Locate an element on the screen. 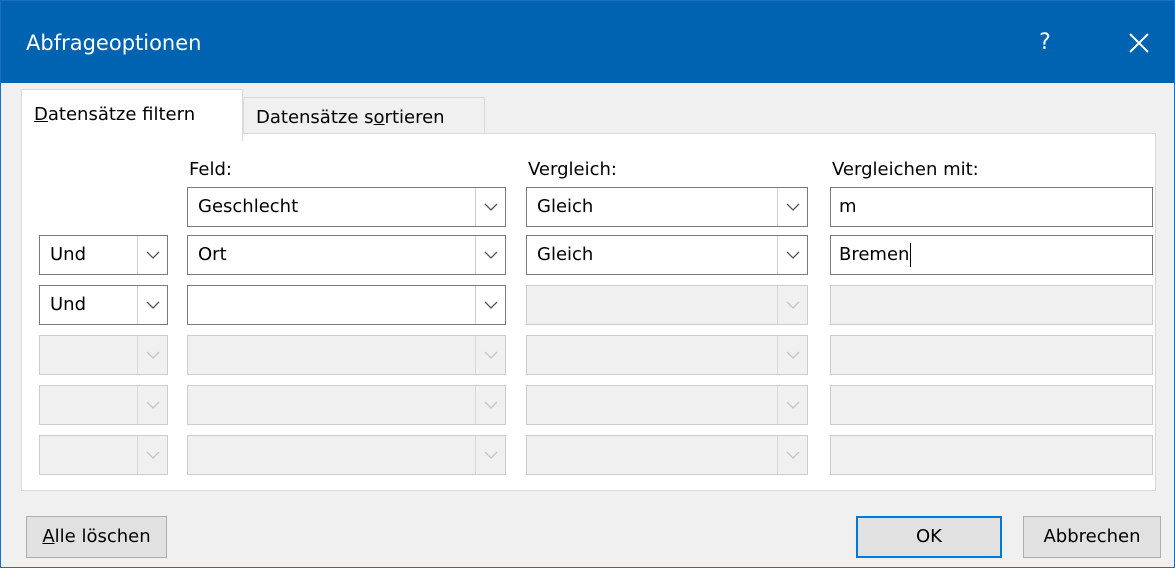 This screenshot has height=568, width=1175. tab-sort-label-pre: Datensätze s is located at coordinates (315, 117).